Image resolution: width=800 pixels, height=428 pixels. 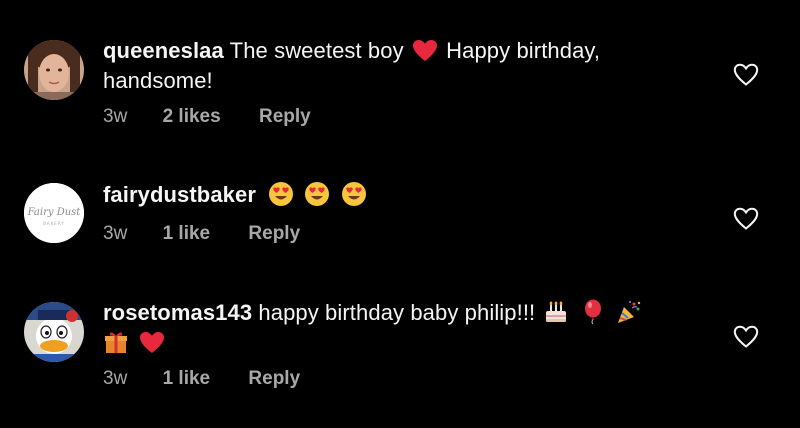 I want to click on bakery-logo-subtext: BAKERY, so click(x=54, y=223).